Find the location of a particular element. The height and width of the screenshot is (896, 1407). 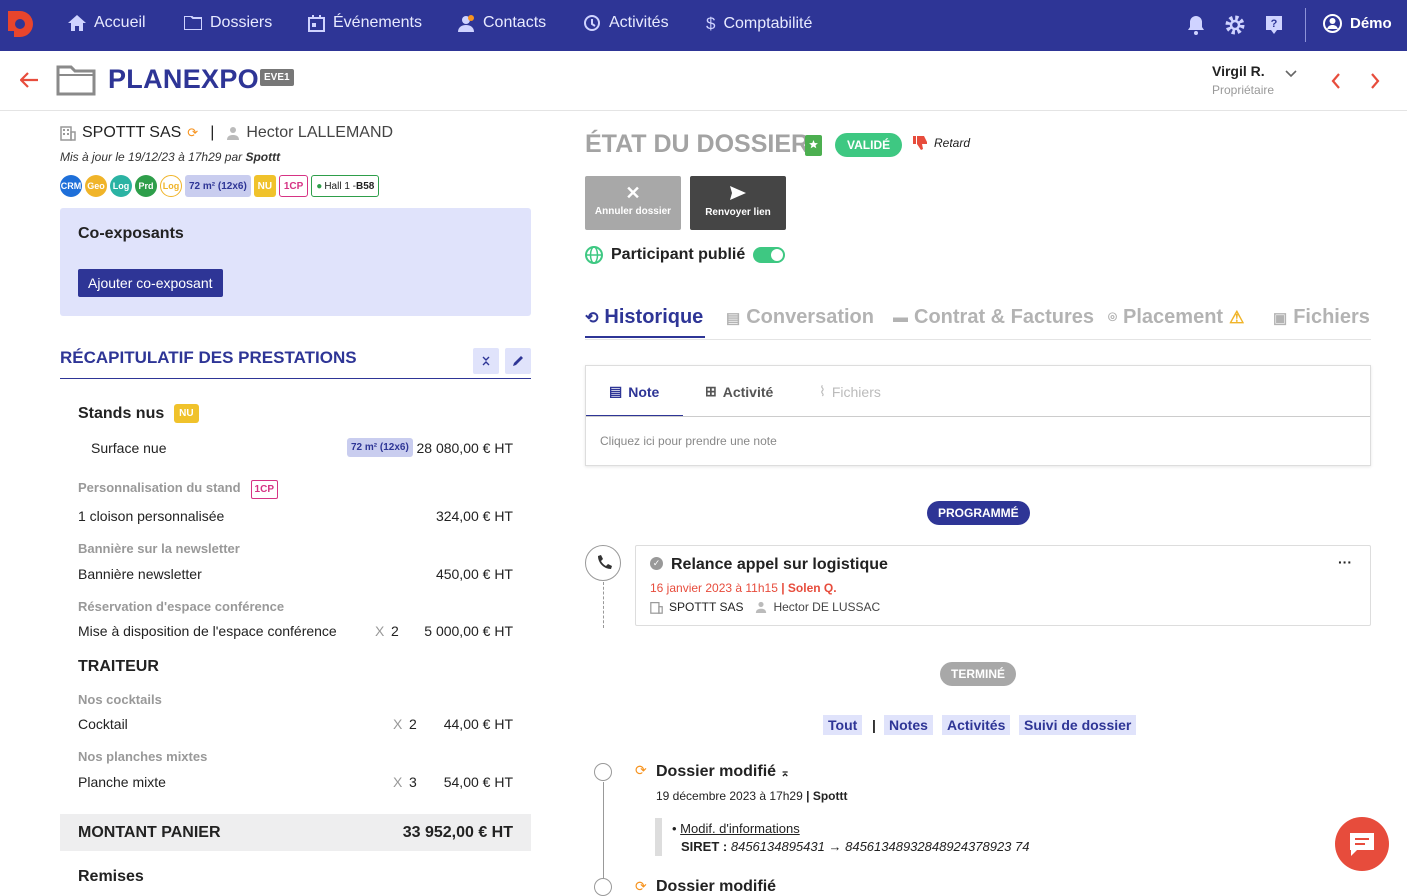

done-pill: TERMINÉ is located at coordinates (978, 674).